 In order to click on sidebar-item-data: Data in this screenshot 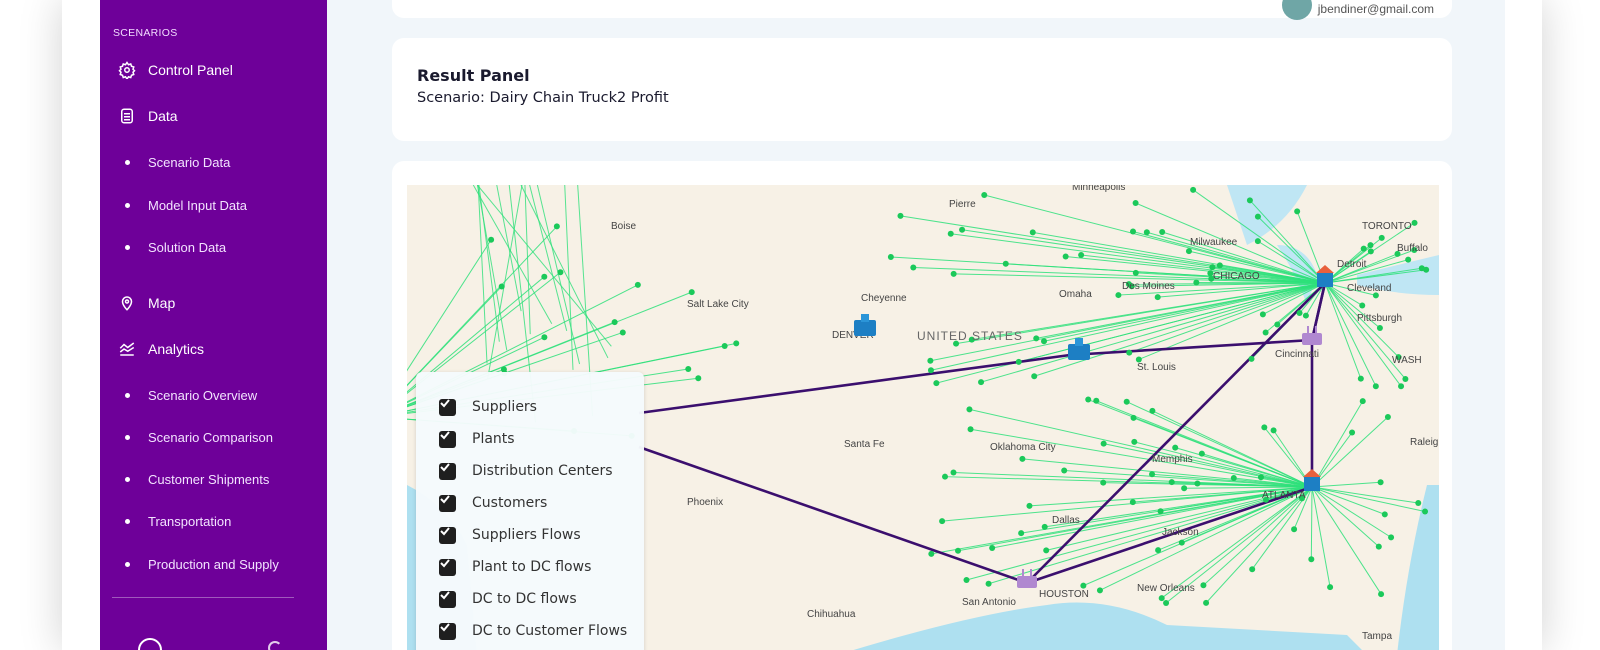, I will do `click(213, 116)`.